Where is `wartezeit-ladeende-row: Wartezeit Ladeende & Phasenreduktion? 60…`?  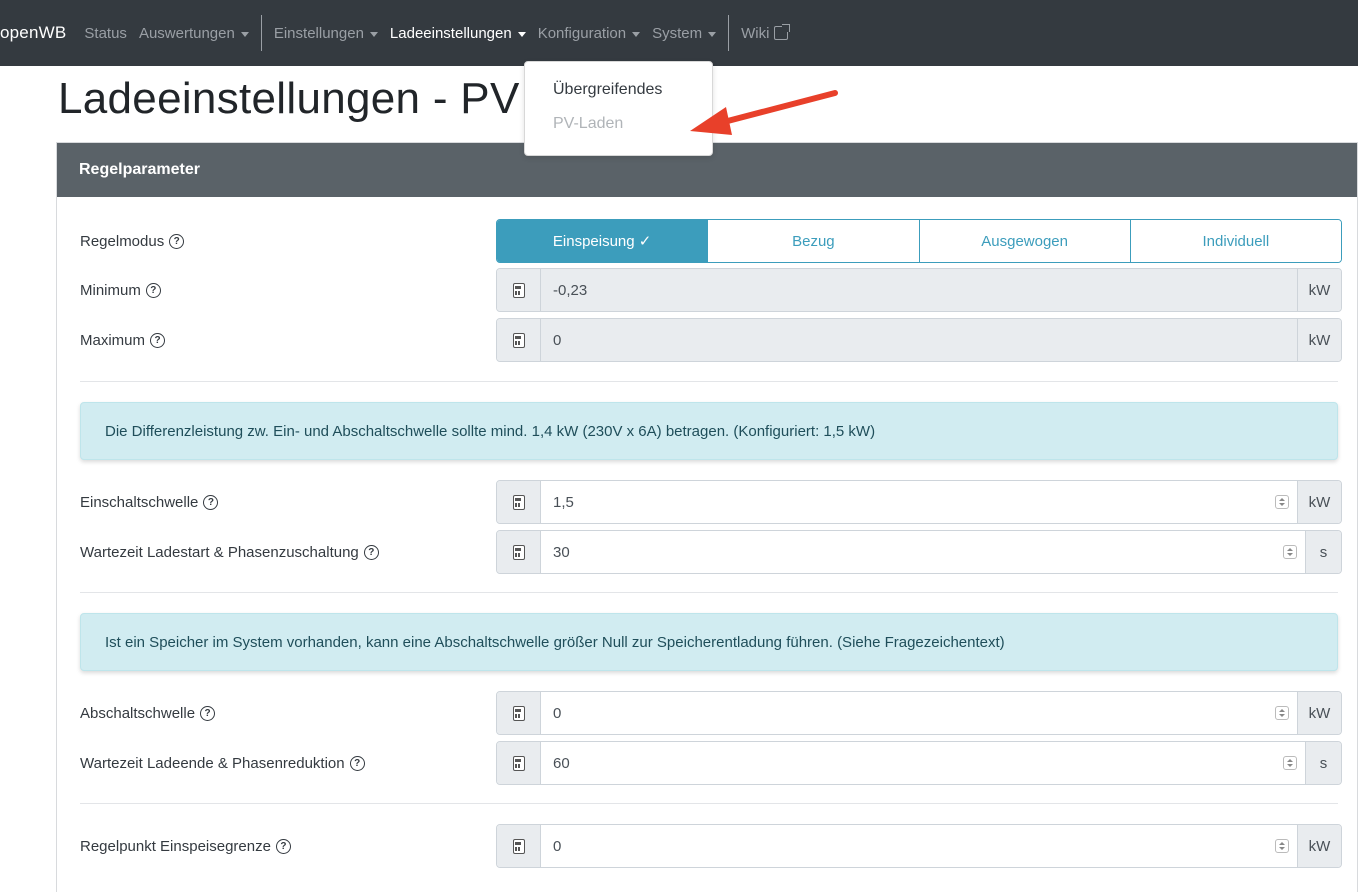
wartezeit-ladeende-row: Wartezeit Ladeende & Phasenreduktion? 60… is located at coordinates (712, 763).